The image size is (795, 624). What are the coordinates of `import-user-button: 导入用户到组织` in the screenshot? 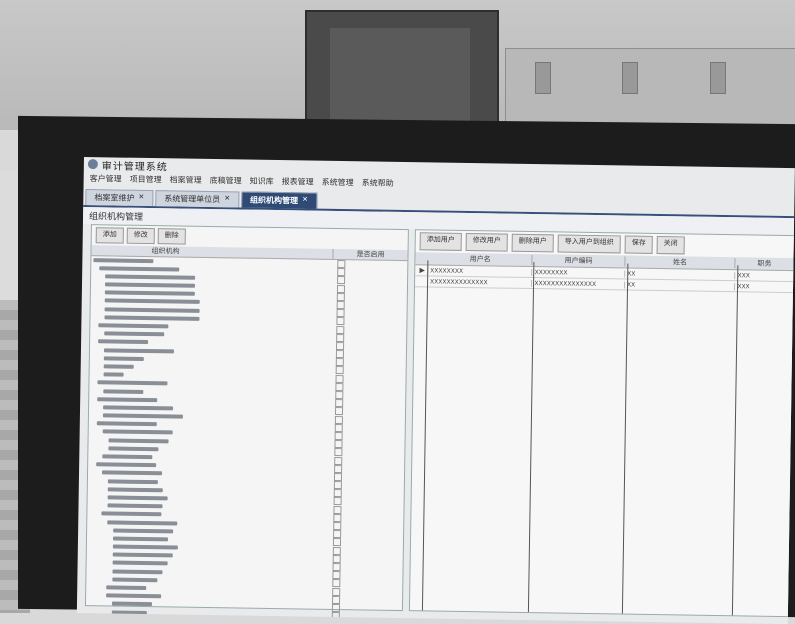 It's located at (589, 243).